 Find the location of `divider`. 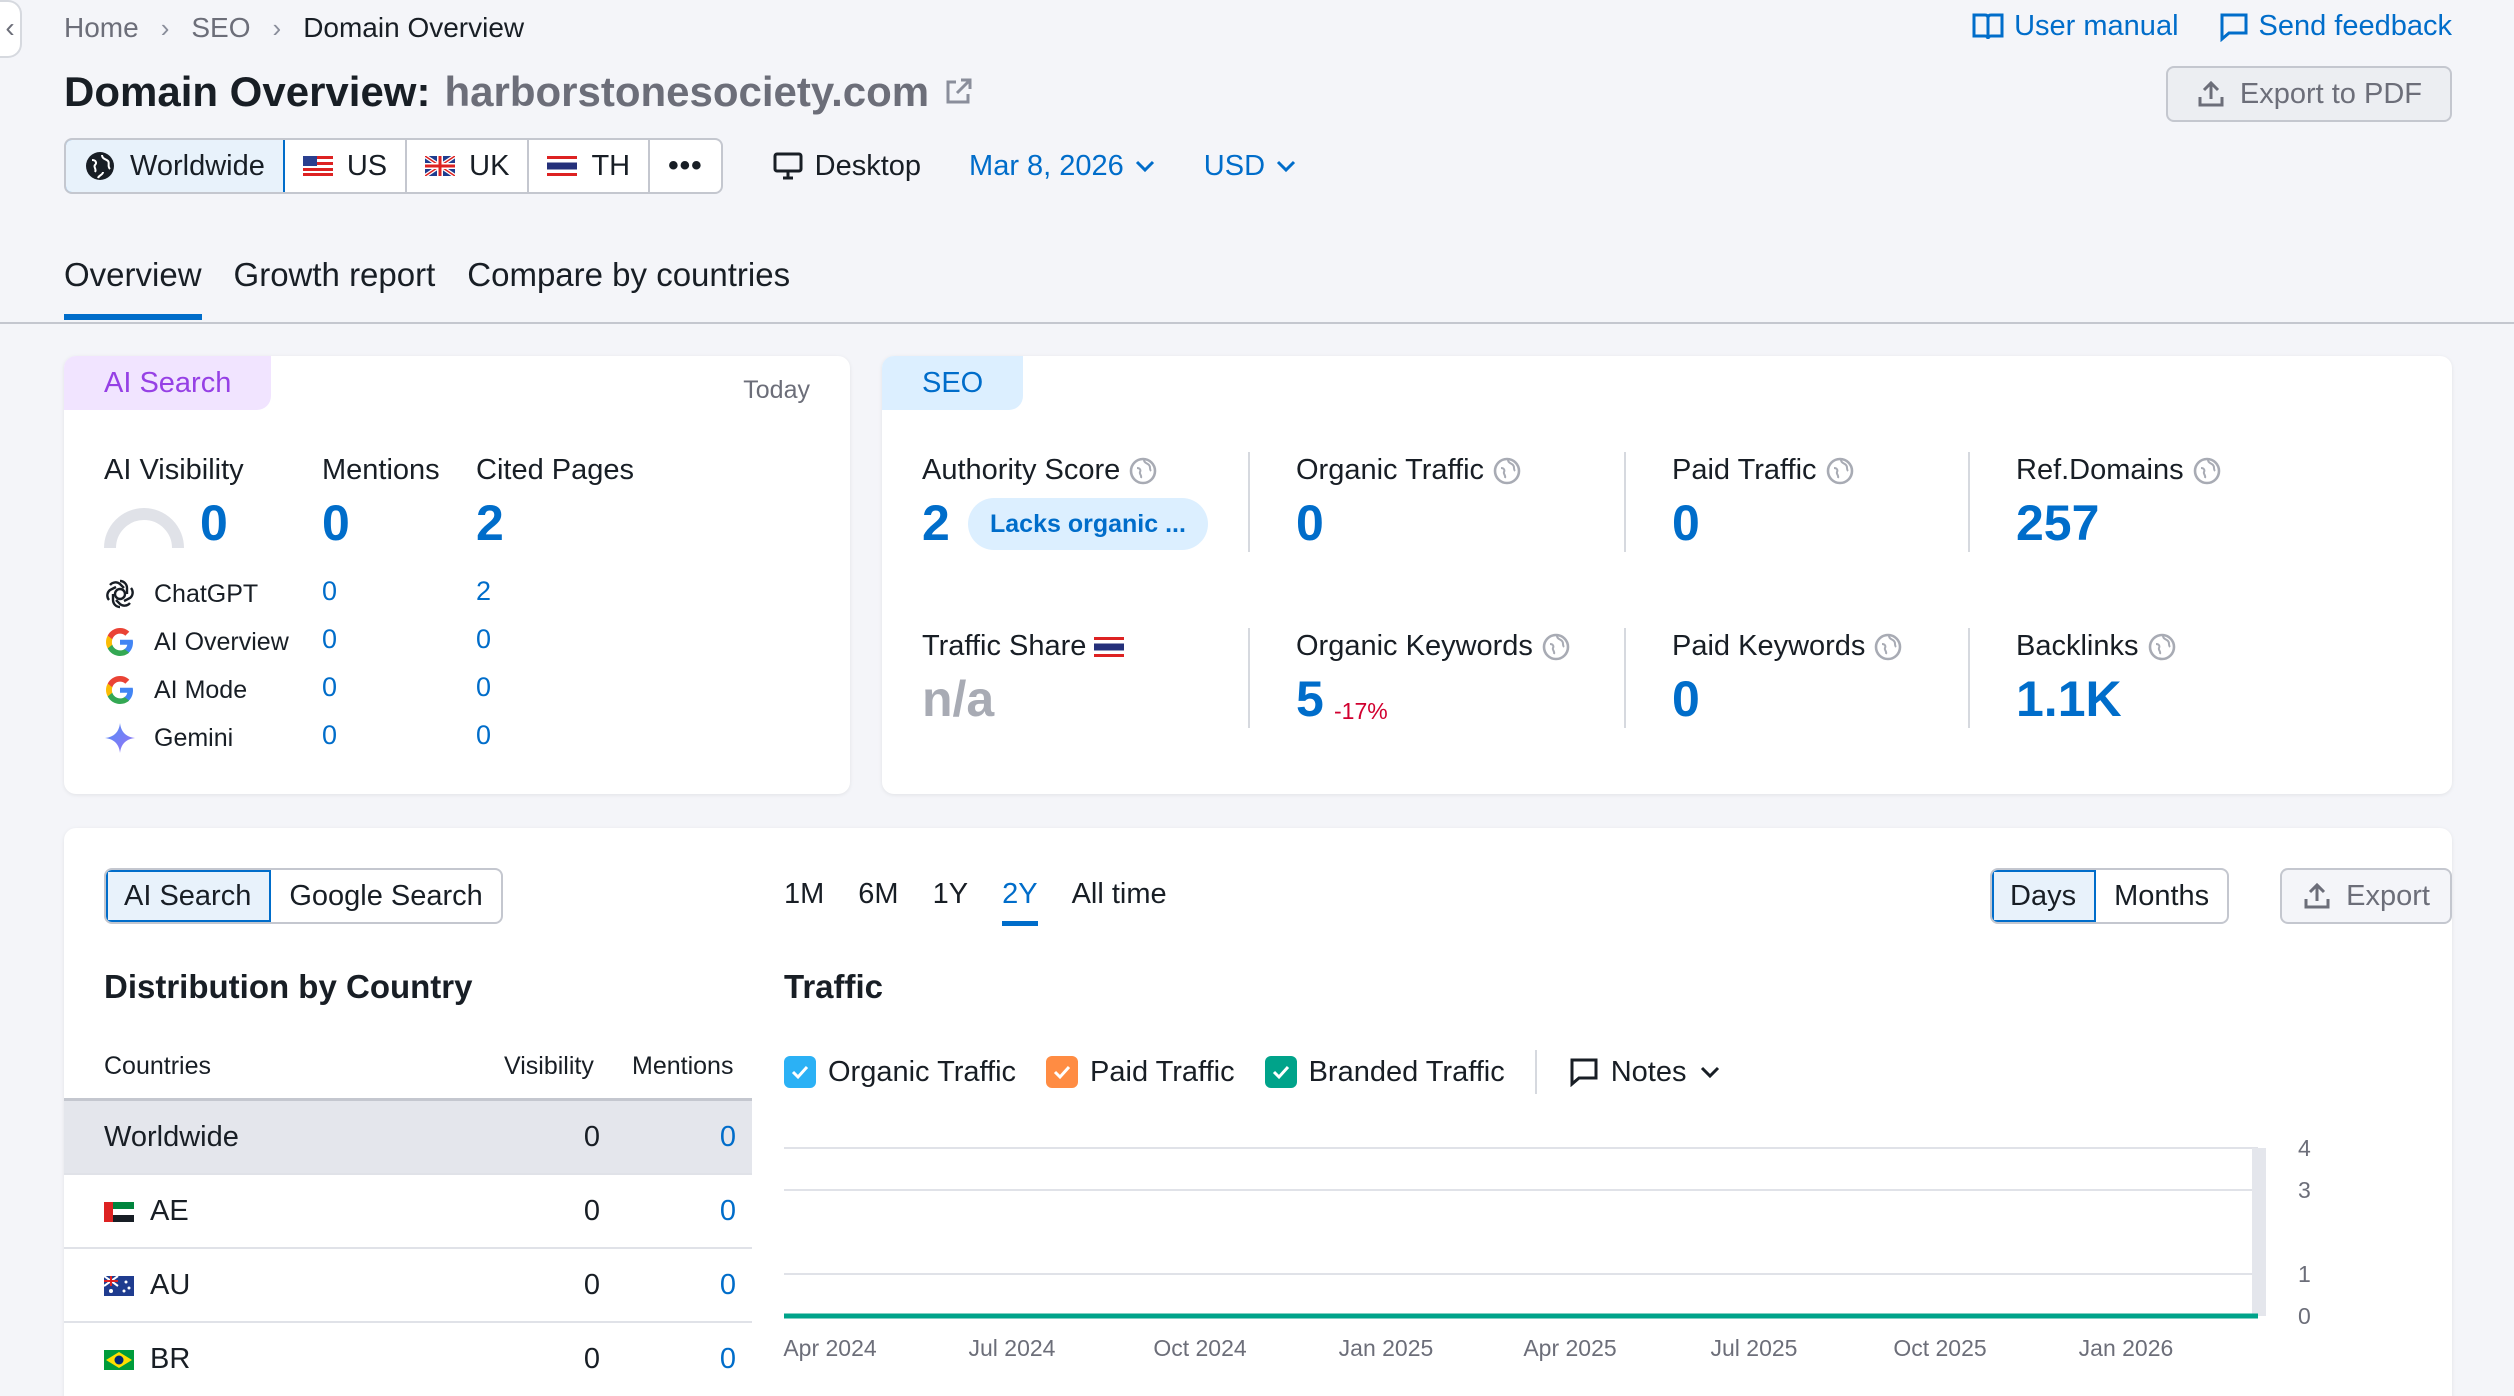

divider is located at coordinates (1969, 502).